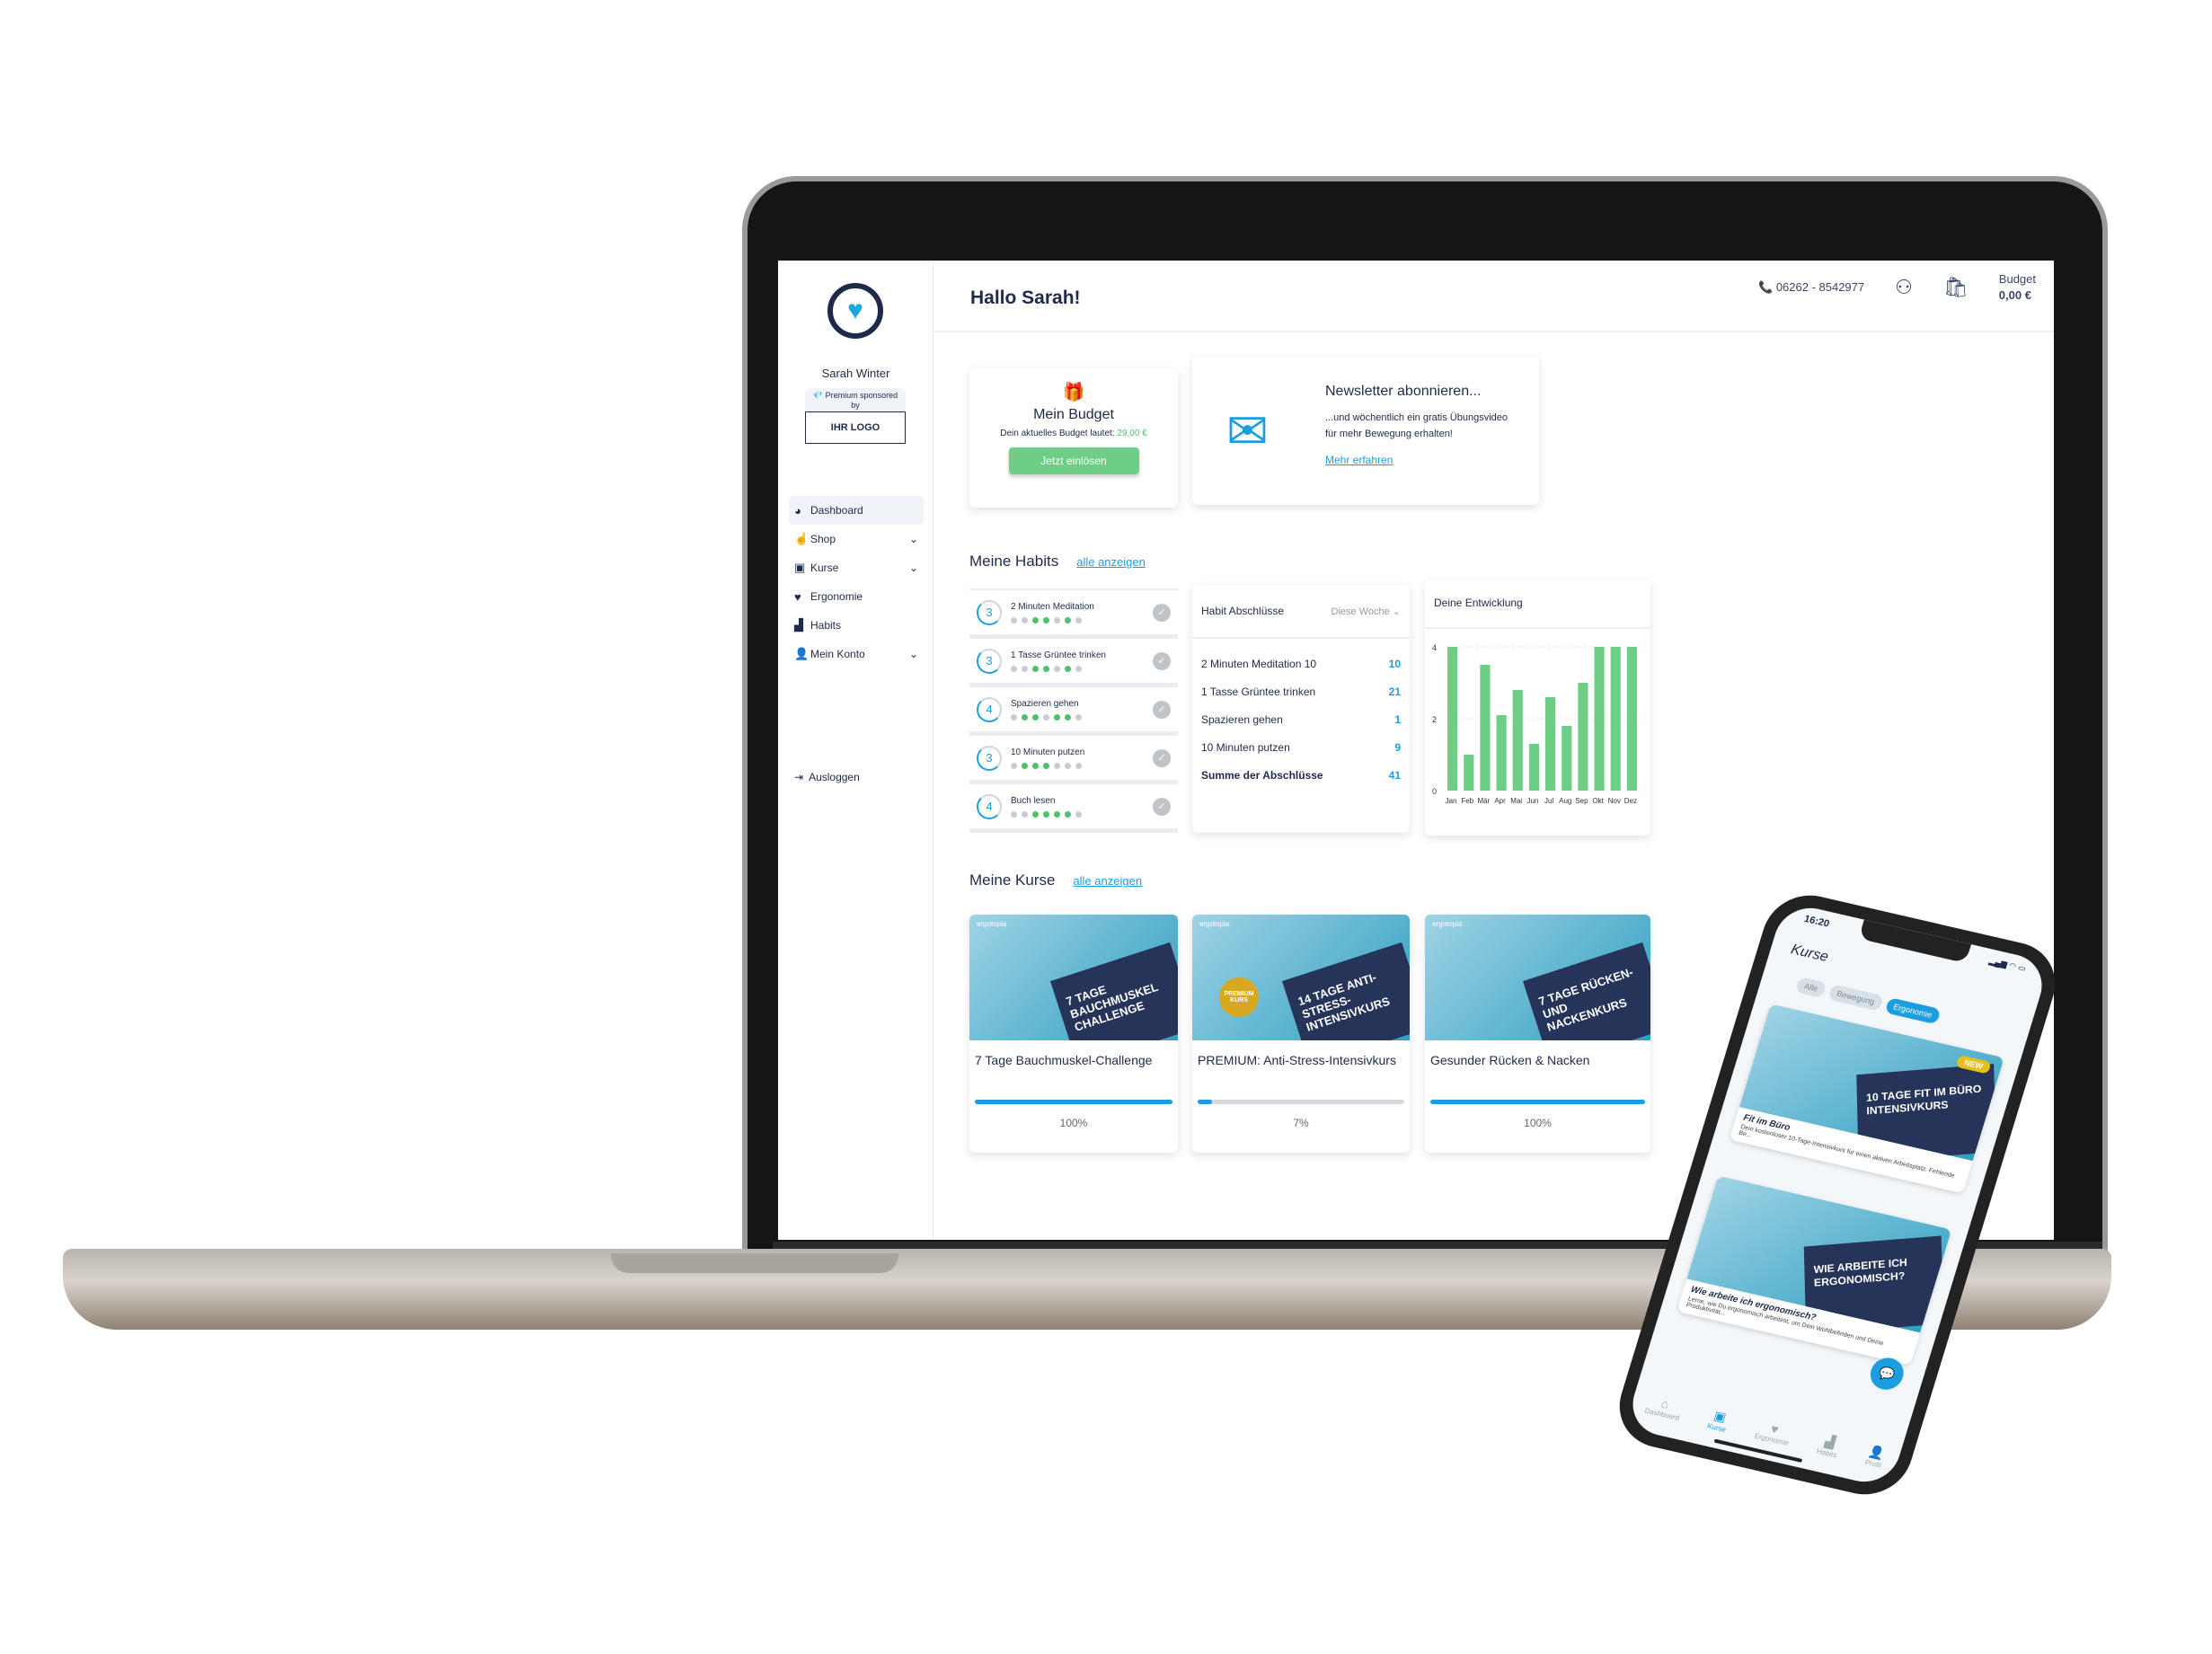  I want to click on completion-row: 2 Minuten Meditation 10 10, so click(1301, 663).